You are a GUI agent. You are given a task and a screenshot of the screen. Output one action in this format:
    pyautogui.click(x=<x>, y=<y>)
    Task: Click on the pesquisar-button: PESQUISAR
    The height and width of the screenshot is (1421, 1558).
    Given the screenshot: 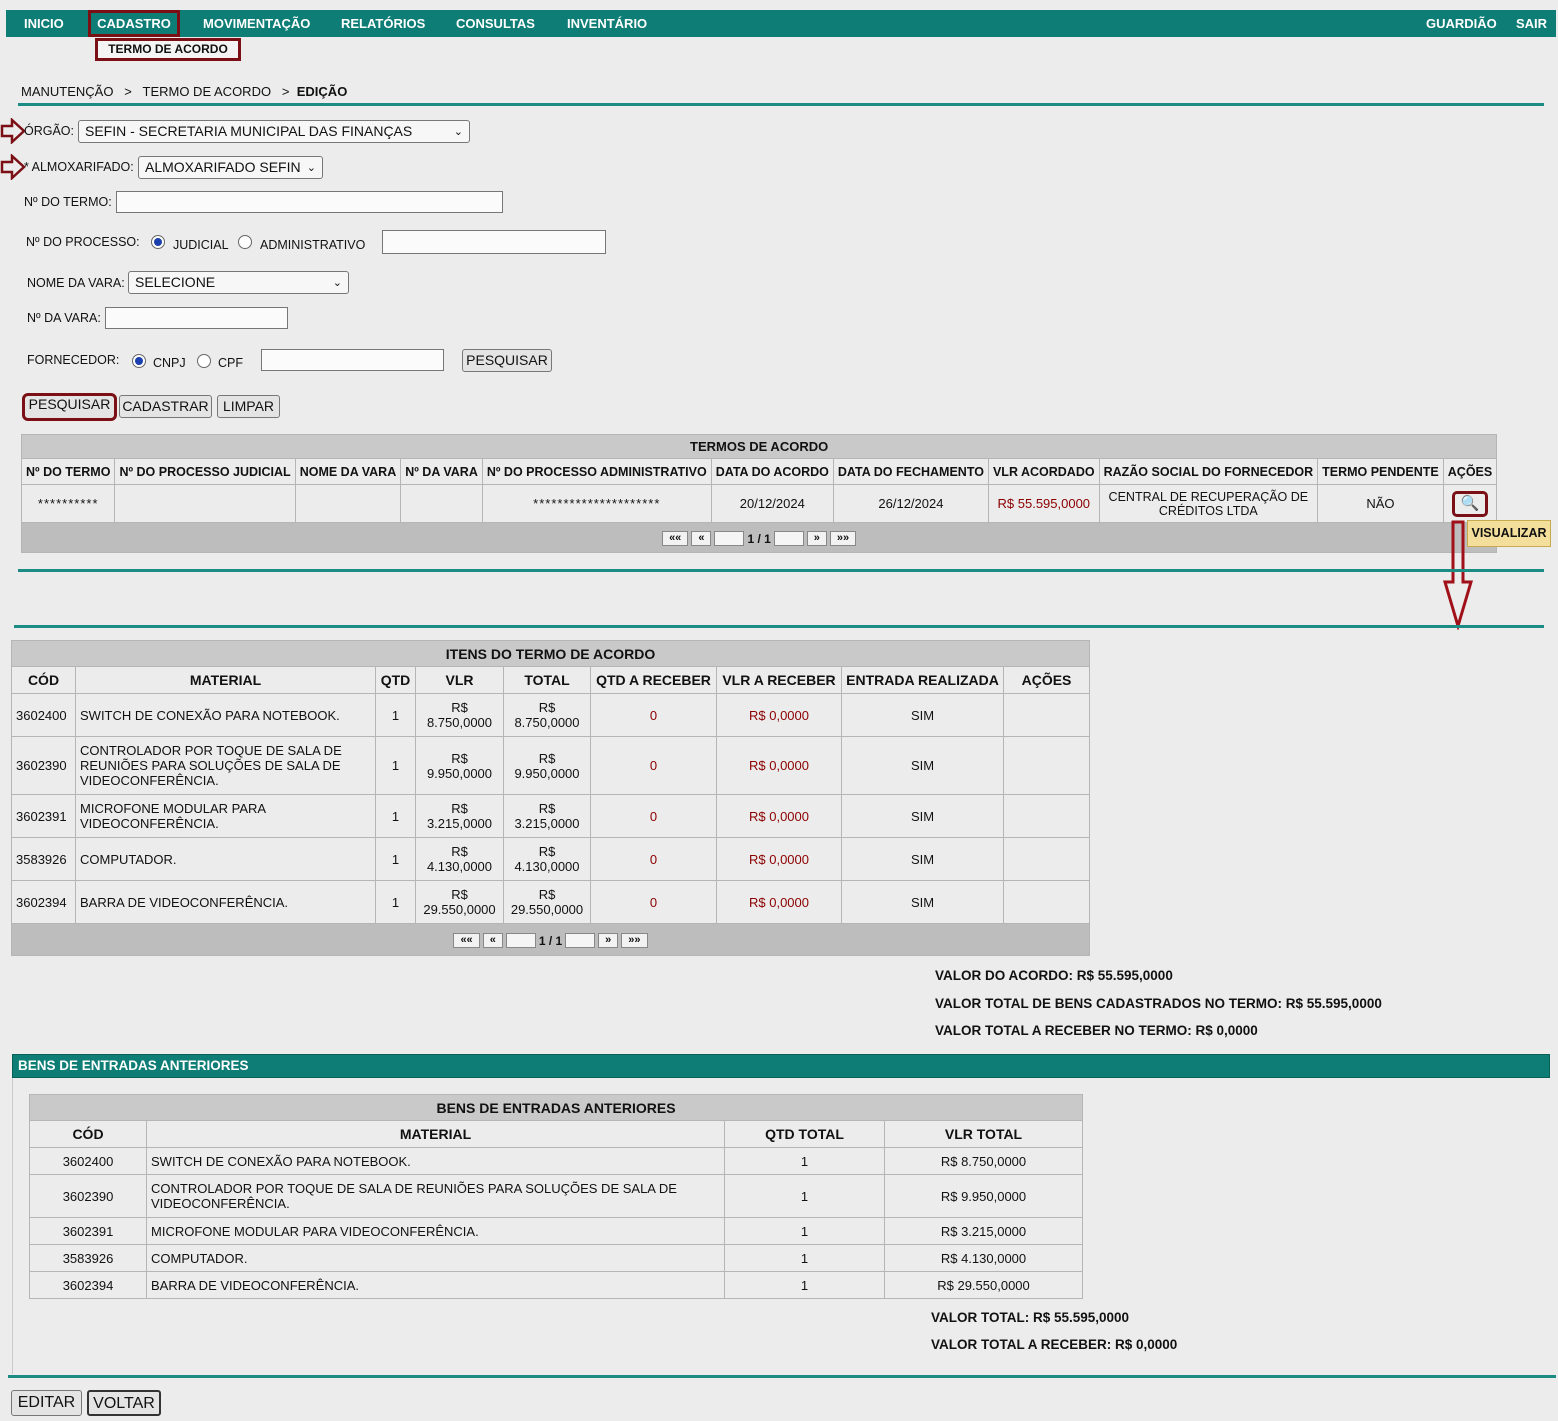 What is the action you would take?
    pyautogui.click(x=69, y=407)
    